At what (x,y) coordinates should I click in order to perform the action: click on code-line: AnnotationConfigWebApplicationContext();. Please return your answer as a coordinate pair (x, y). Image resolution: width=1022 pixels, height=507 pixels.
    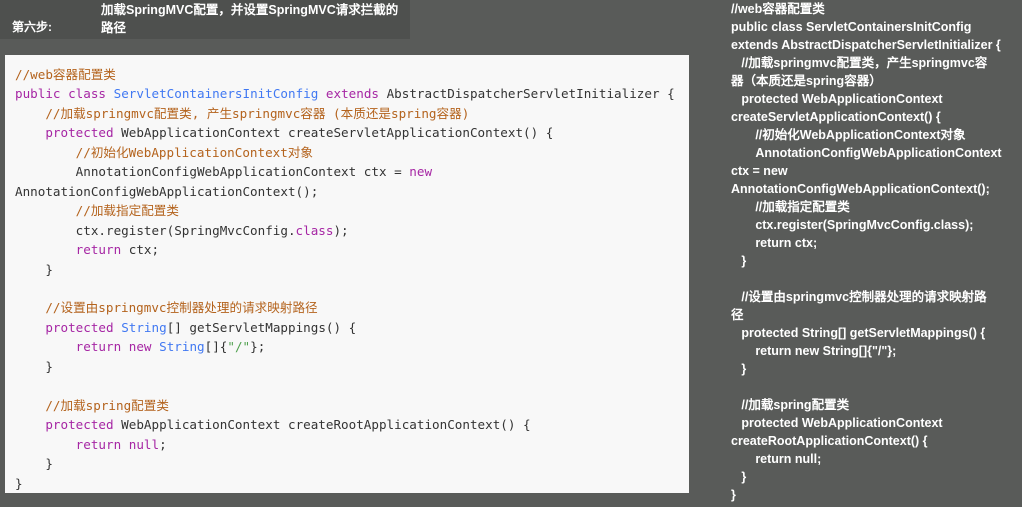
    Looking at the image, I should click on (166, 191).